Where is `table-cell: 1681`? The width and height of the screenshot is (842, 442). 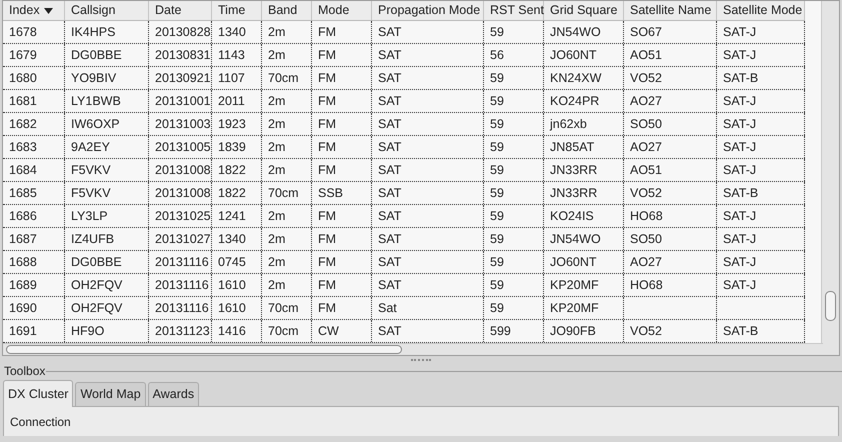
table-cell: 1681 is located at coordinates (34, 101).